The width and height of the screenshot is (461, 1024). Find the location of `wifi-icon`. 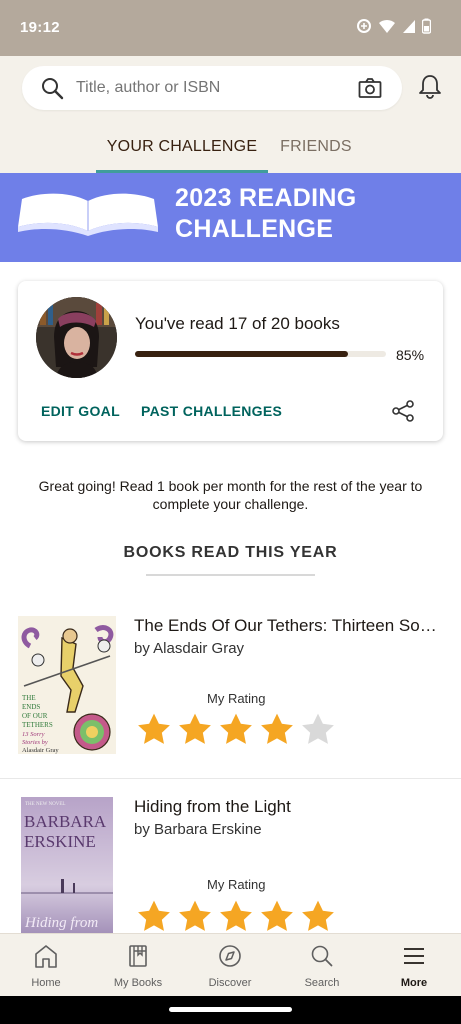

wifi-icon is located at coordinates (387, 26).